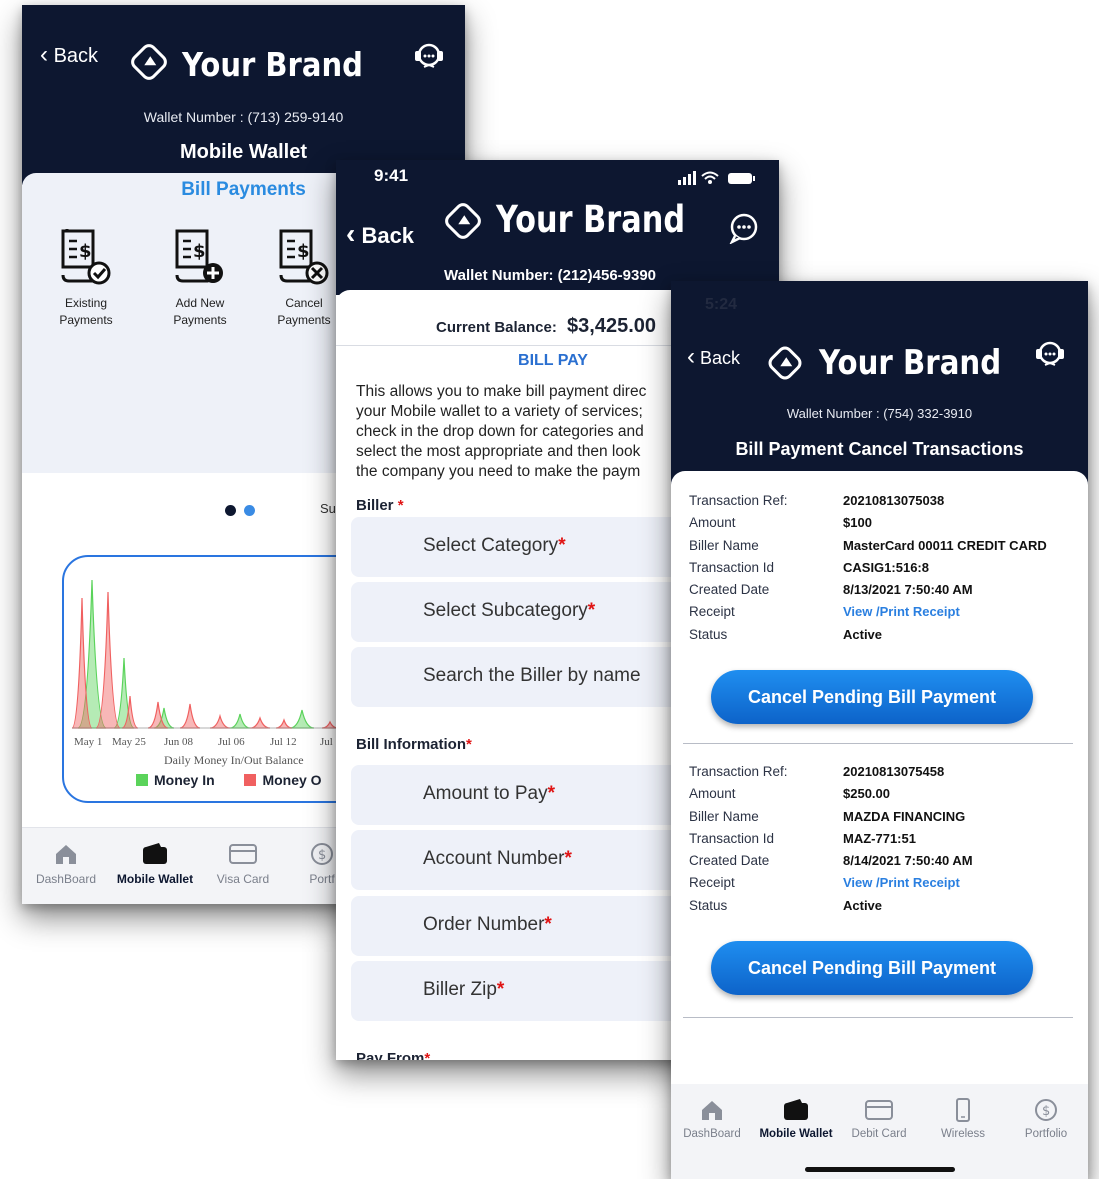 Image resolution: width=1099 pixels, height=1179 pixels. What do you see at coordinates (494, 858) in the screenshot?
I see `field-placeholder: Account Number` at bounding box center [494, 858].